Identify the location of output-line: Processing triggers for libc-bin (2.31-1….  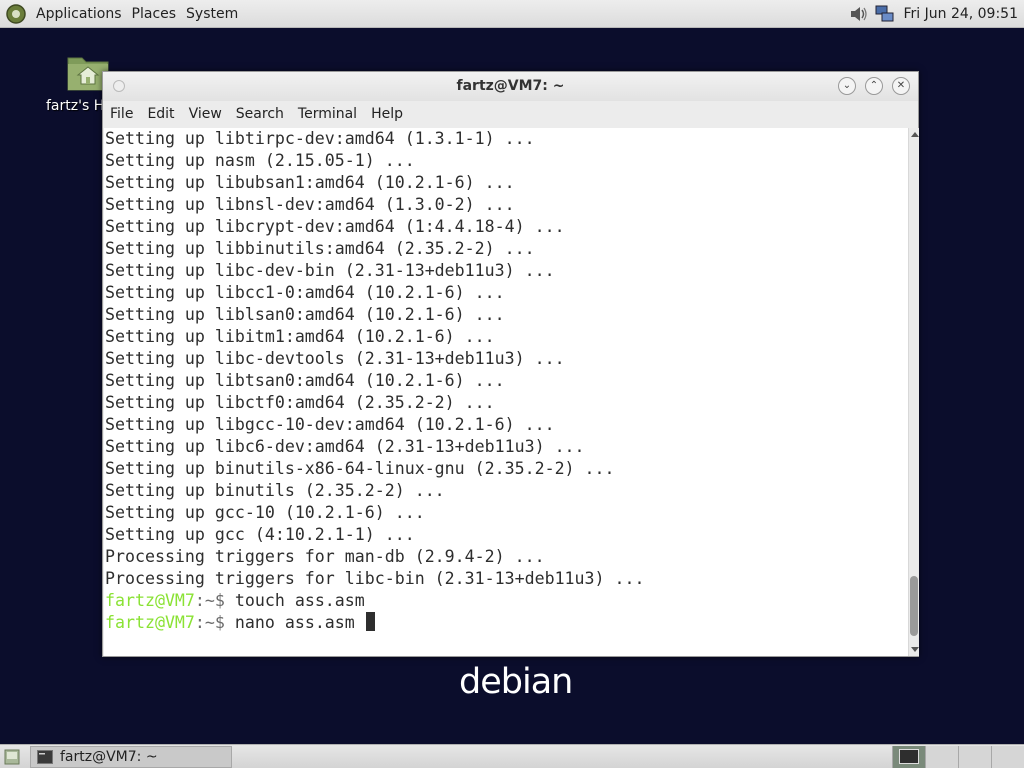
(375, 578).